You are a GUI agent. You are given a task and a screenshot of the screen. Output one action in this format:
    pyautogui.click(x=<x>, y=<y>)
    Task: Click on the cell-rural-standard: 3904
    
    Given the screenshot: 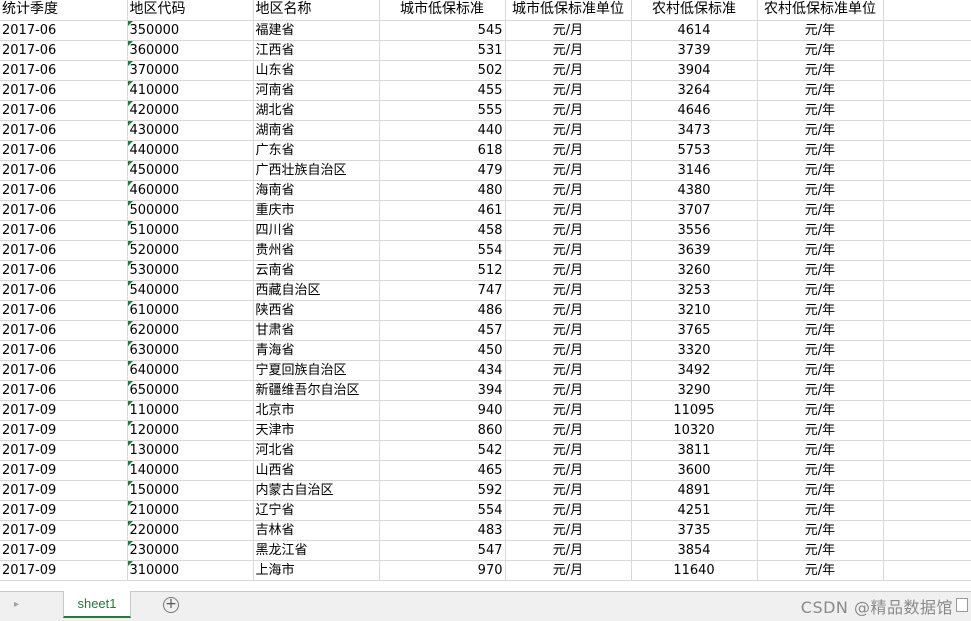 What is the action you would take?
    pyautogui.click(x=694, y=70)
    